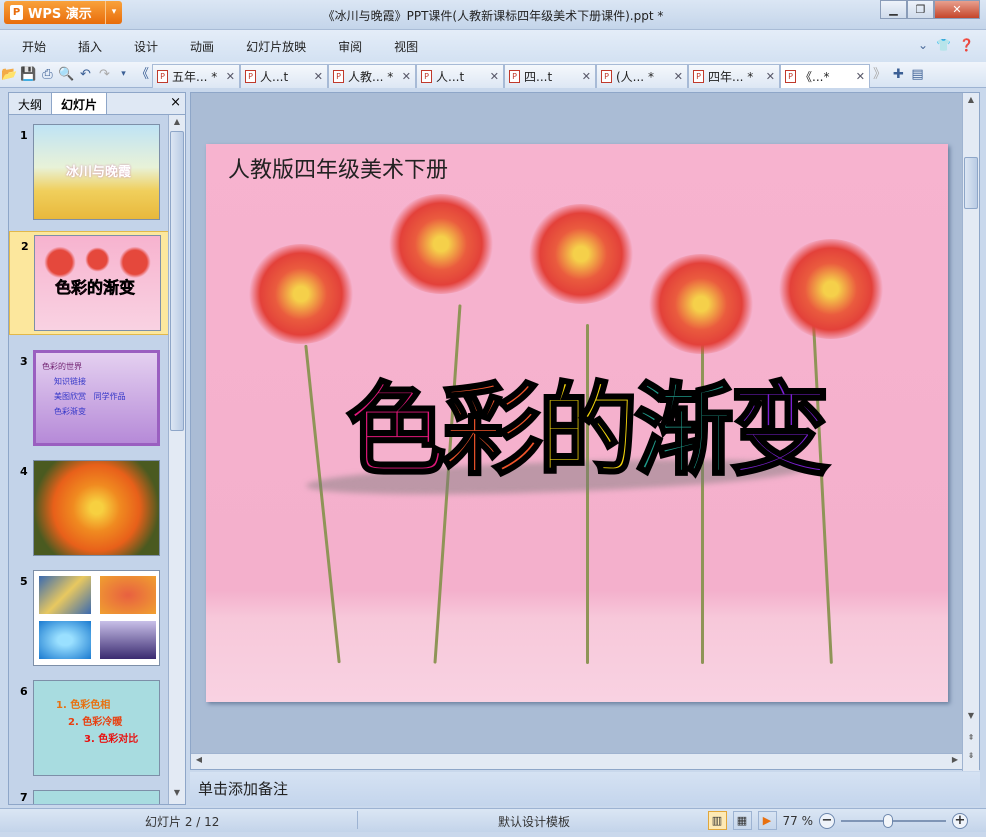 The image size is (986, 837). I want to click on open-folder-icon: 📂, so click(9, 74).